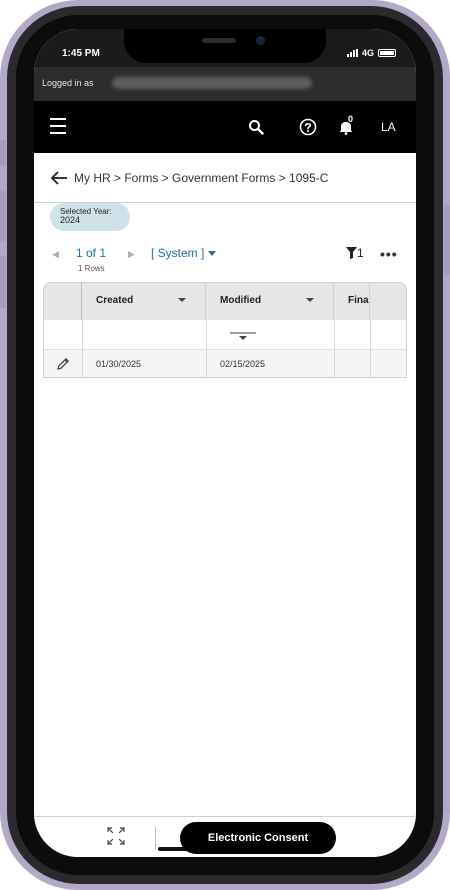 This screenshot has height=890, width=450. What do you see at coordinates (243, 364) in the screenshot?
I see `cell-modified: 02/15/2025` at bounding box center [243, 364].